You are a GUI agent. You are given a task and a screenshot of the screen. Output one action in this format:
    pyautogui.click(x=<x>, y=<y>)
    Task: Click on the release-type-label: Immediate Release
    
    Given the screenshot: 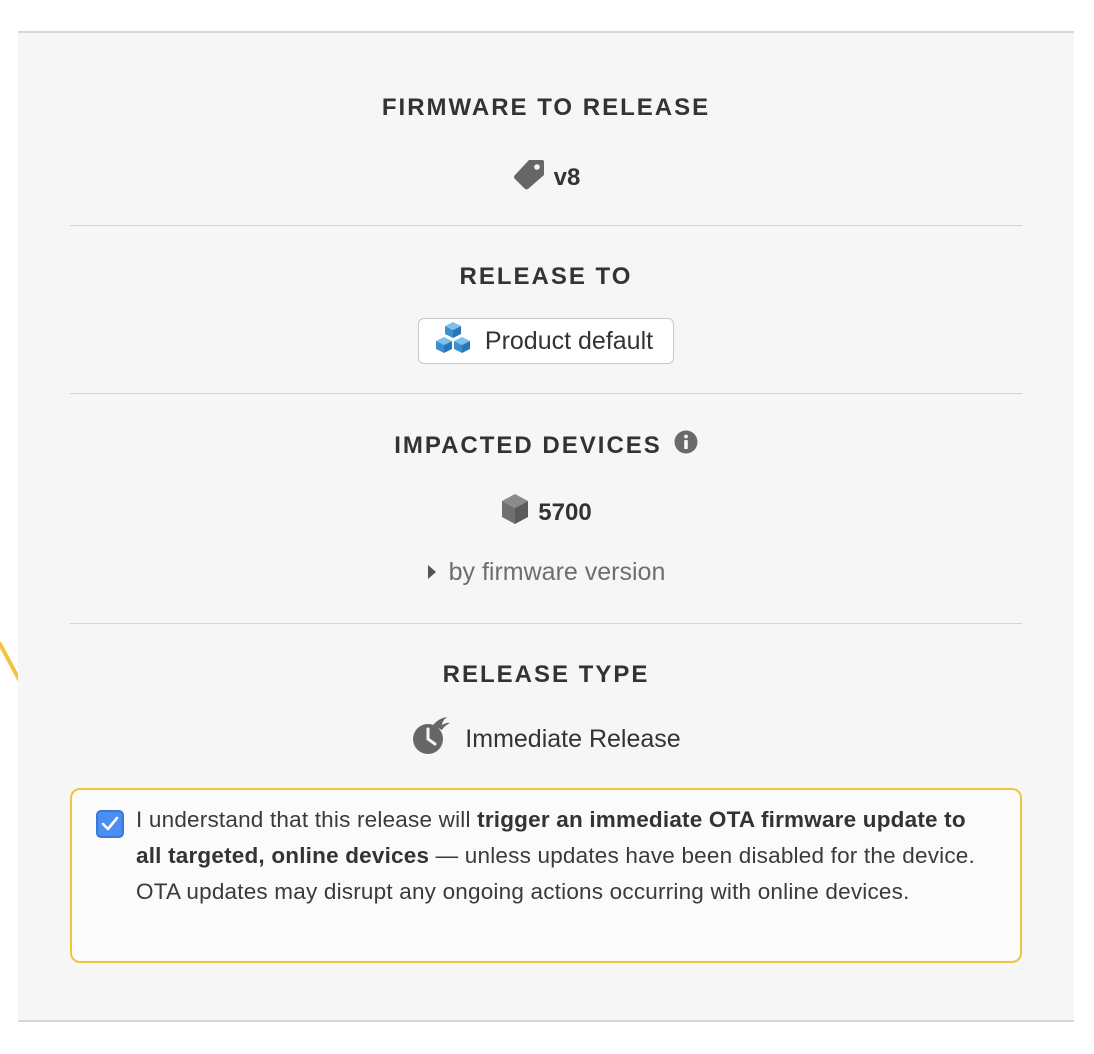 What is the action you would take?
    pyautogui.click(x=573, y=739)
    